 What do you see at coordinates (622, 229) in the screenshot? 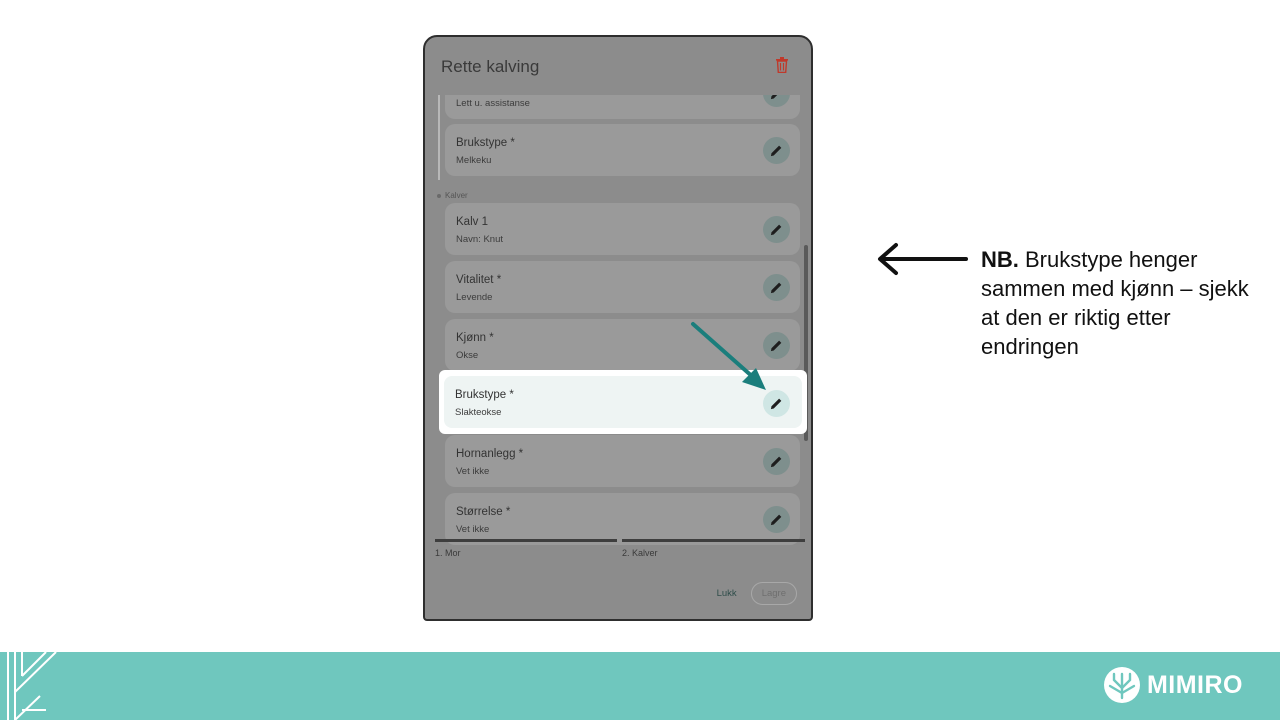
I see `card-calf-1: Kalv 1 Navn: Knut` at bounding box center [622, 229].